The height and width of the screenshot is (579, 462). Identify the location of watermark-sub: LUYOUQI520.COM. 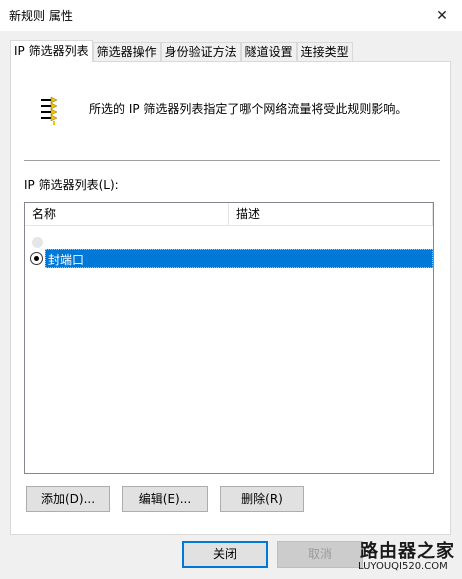
(403, 566).